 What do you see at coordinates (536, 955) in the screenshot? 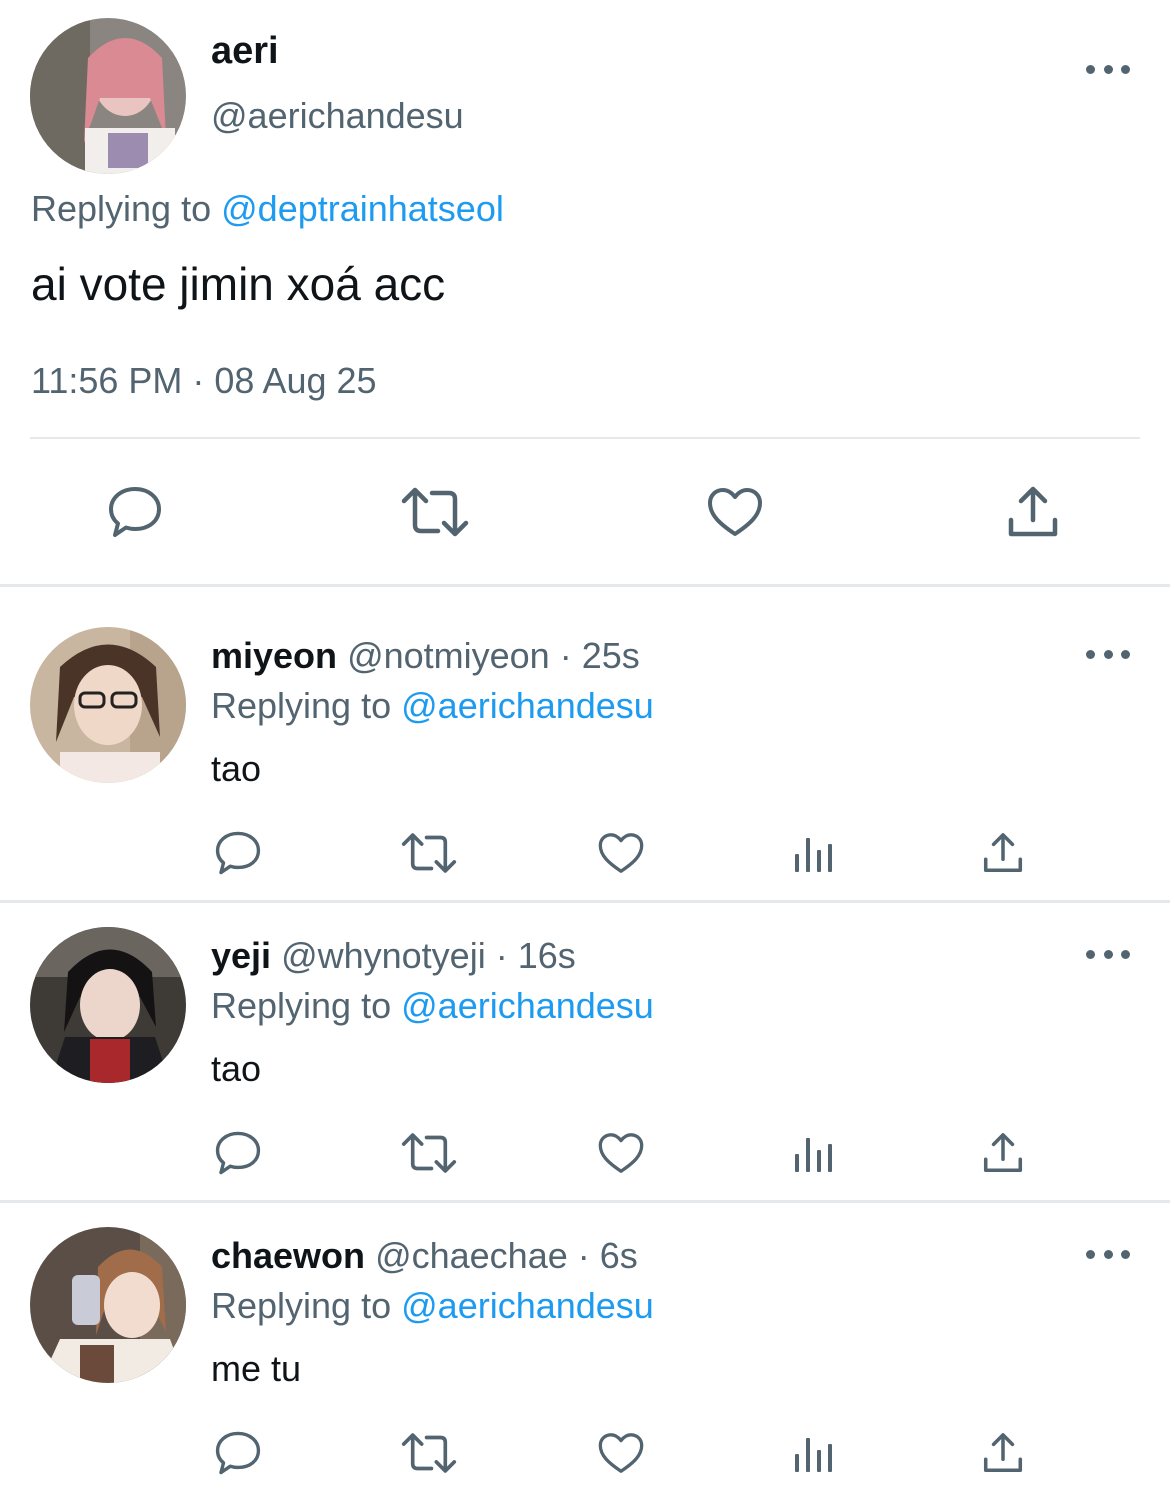
I see `tweet-age: · 16s` at bounding box center [536, 955].